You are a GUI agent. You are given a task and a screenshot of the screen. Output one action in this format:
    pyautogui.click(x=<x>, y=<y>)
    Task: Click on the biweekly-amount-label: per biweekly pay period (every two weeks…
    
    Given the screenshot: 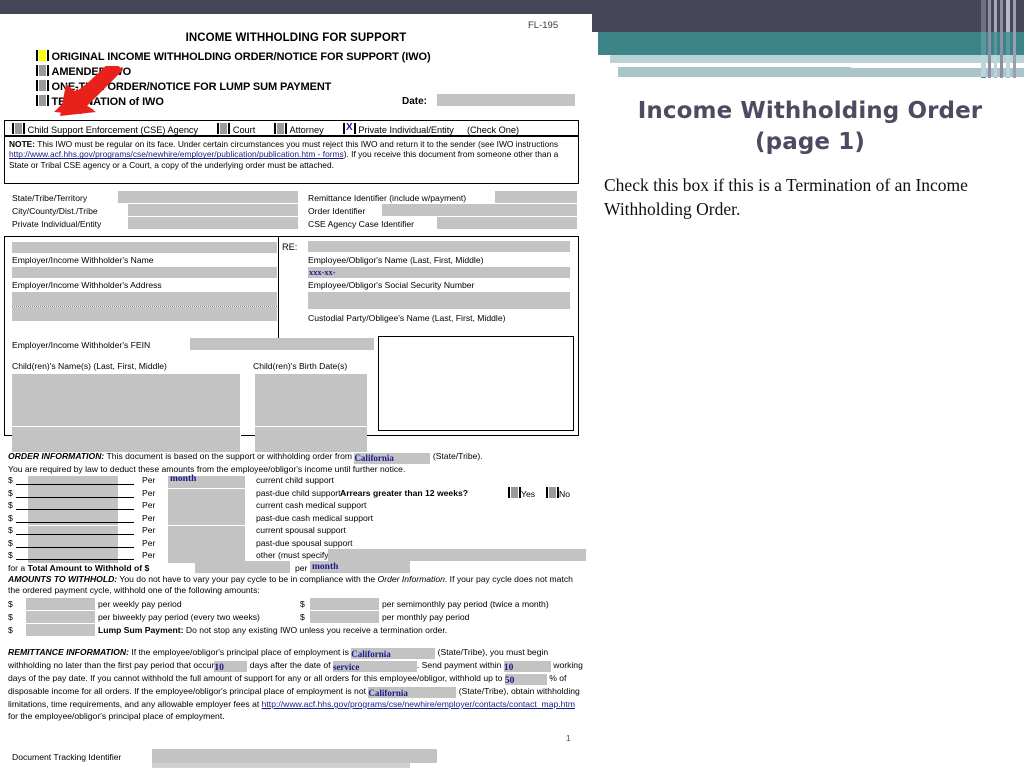 What is the action you would take?
    pyautogui.click(x=179, y=617)
    